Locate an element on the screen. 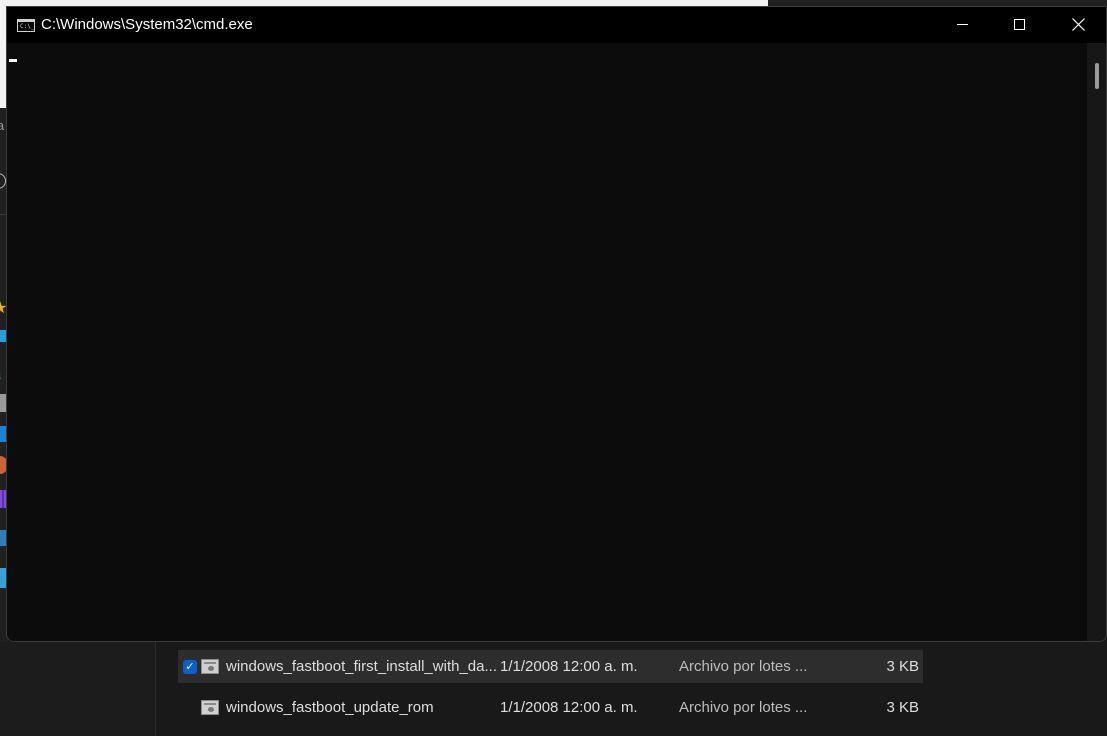 This screenshot has width=1107, height=736. close-icon is located at coordinates (1078, 24).